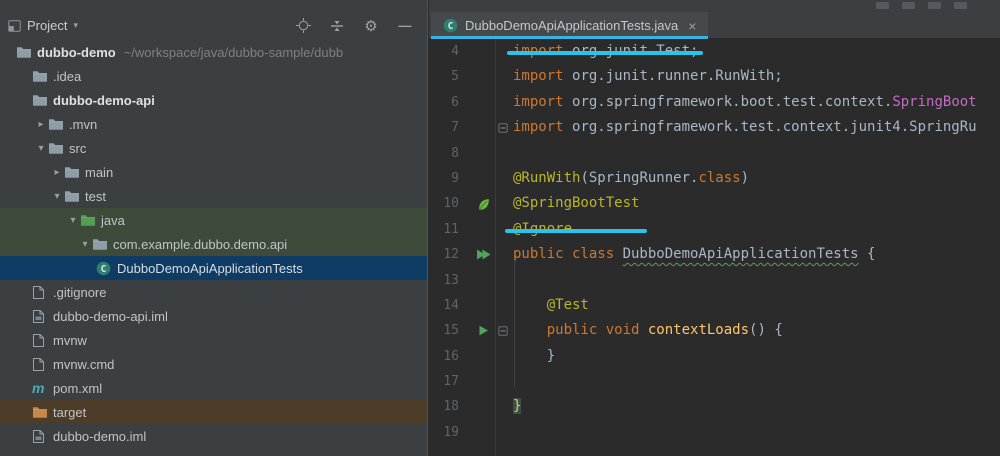 Image resolution: width=1000 pixels, height=456 pixels. What do you see at coordinates (451, 26) in the screenshot?
I see `svg-text: C` at bounding box center [451, 26].